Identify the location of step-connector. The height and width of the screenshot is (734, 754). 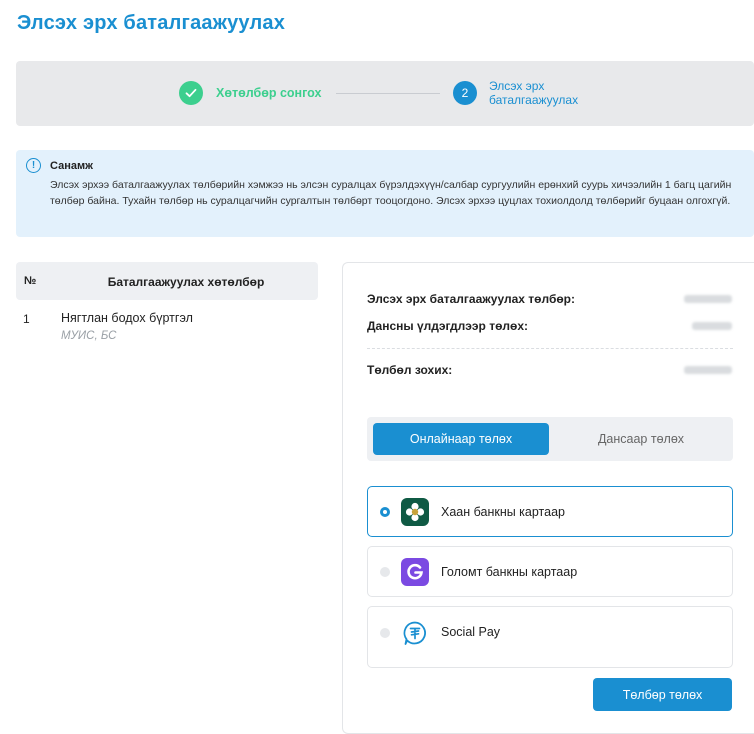
(388, 93).